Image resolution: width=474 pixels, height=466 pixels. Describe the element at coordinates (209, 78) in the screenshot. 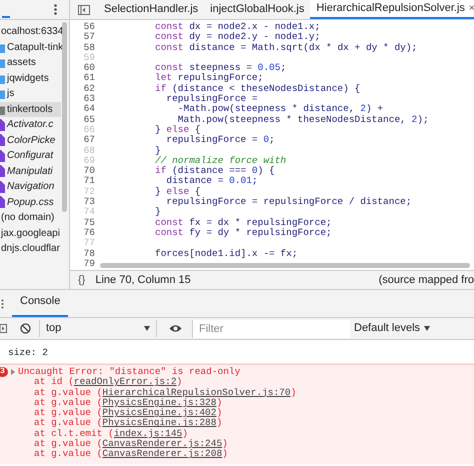

I see `code-line: let repulsingForce;` at that location.